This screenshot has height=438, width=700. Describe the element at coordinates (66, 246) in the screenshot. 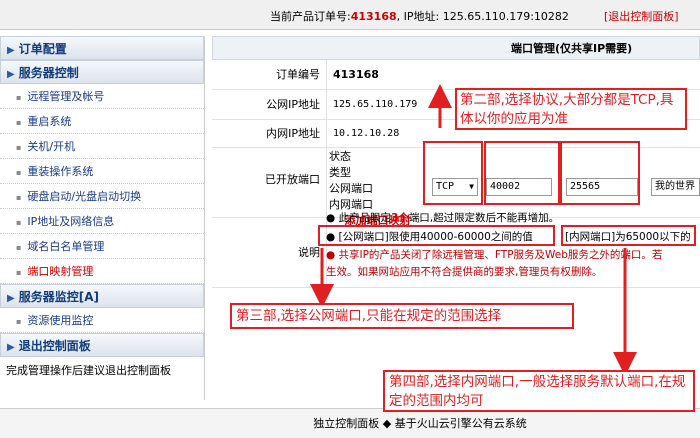

I see `item-label: 域名白名单管理` at that location.